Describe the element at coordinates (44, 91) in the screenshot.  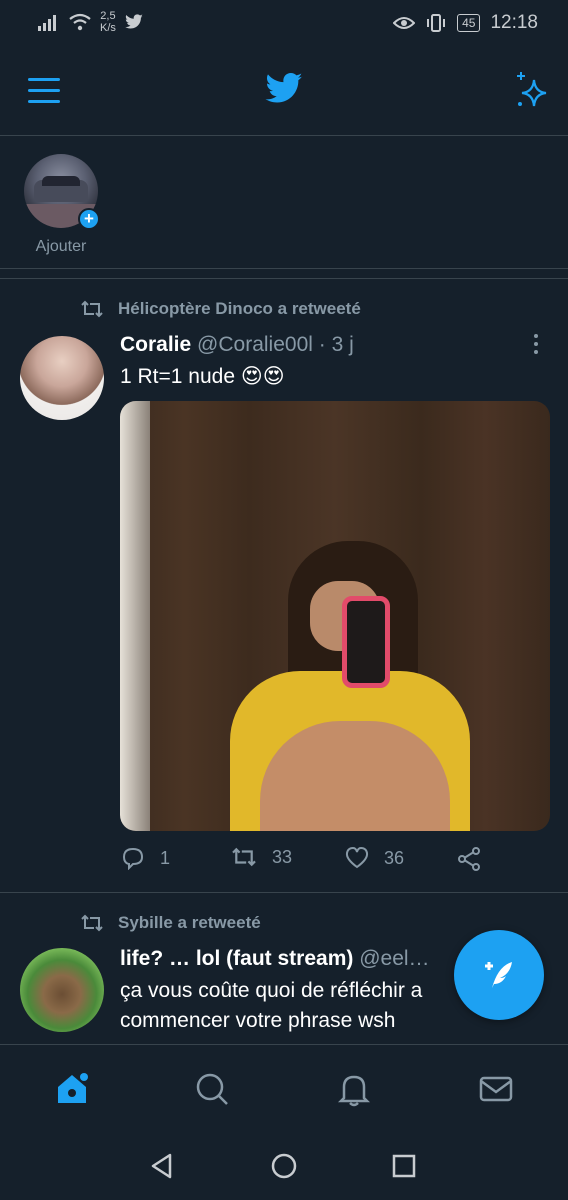
I see `hamburger-menu-icon` at that location.